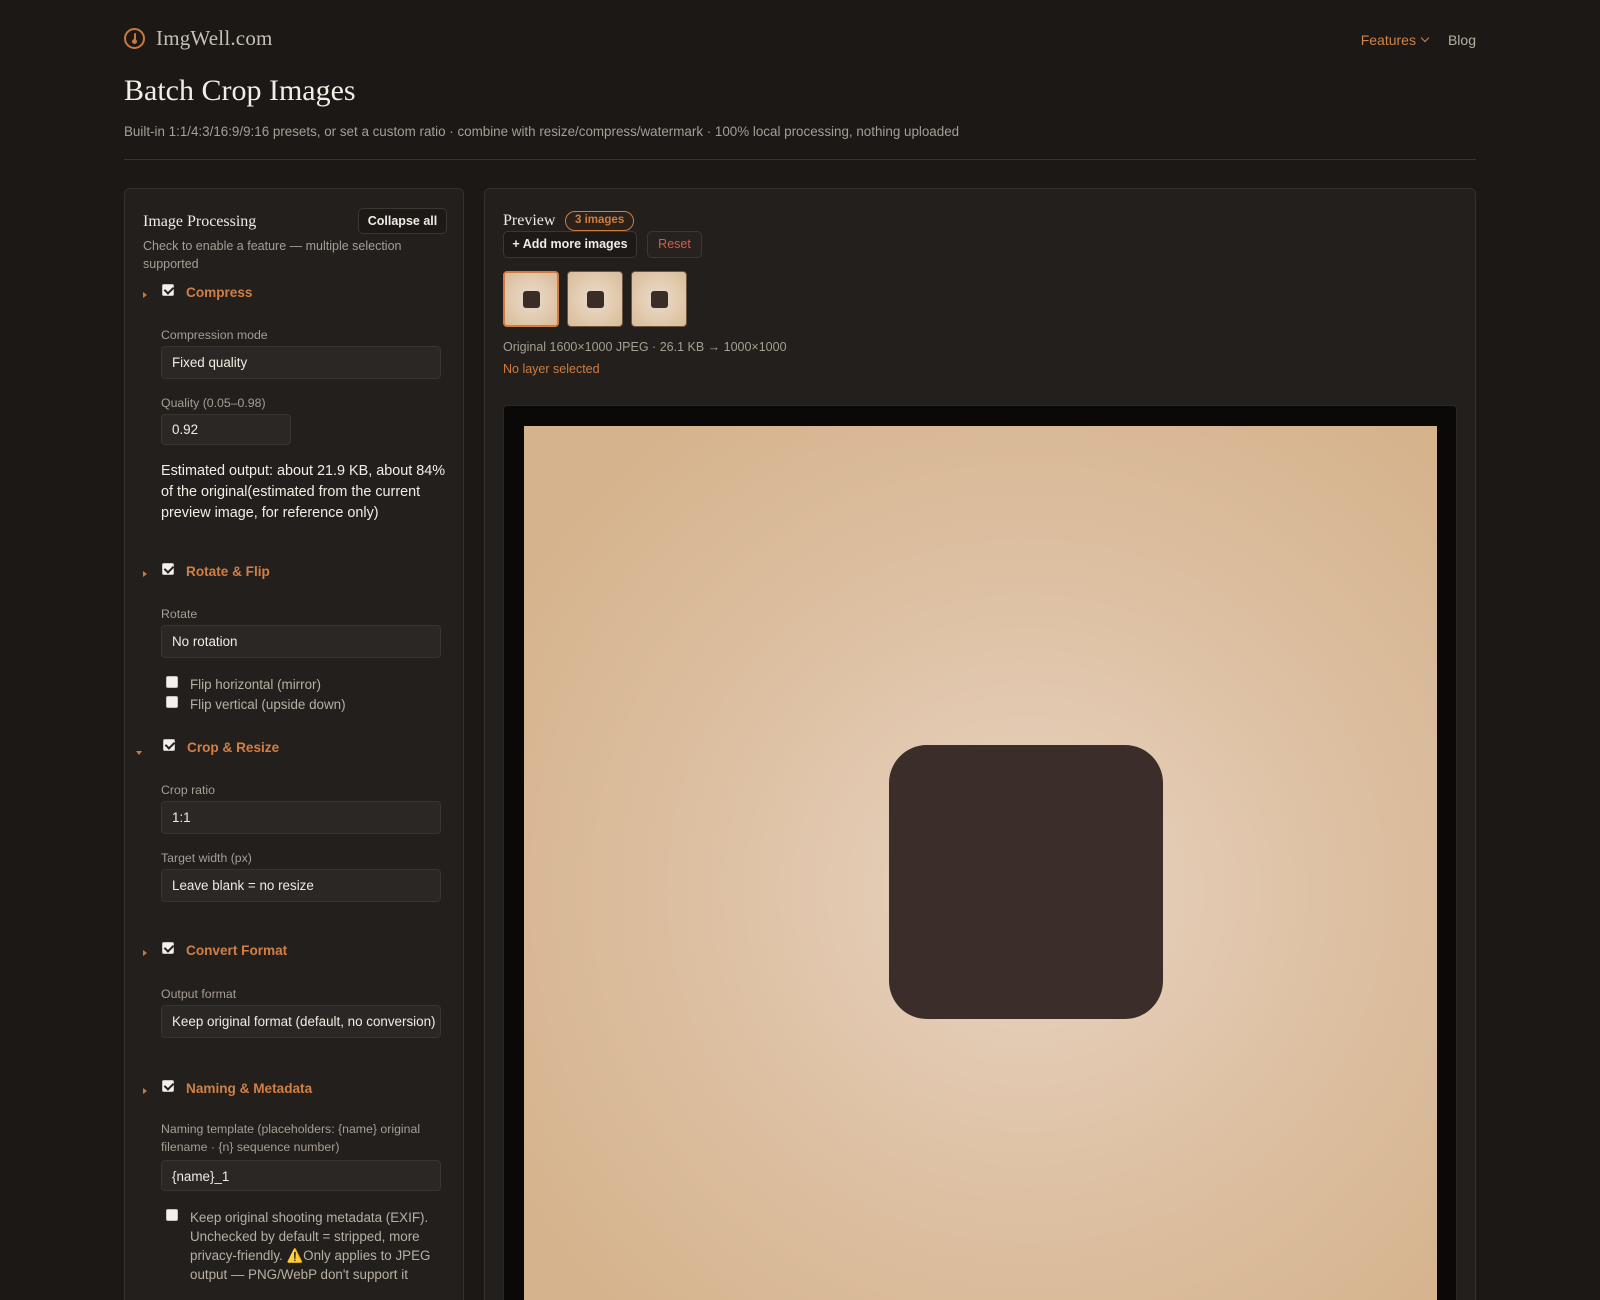 The height and width of the screenshot is (1300, 1600). What do you see at coordinates (168, 948) in the screenshot?
I see `convert-checkbox` at bounding box center [168, 948].